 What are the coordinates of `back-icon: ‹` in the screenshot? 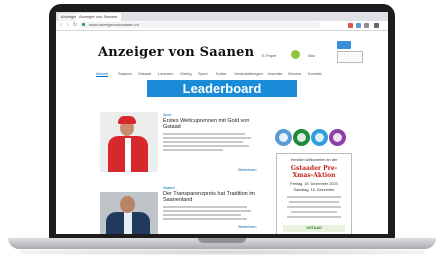 It's located at (61, 25).